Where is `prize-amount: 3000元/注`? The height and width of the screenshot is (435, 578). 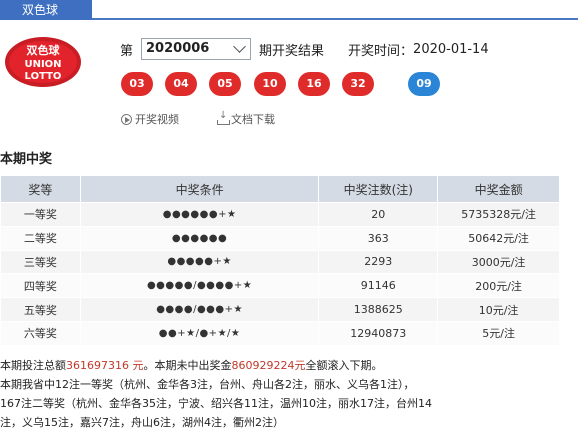 prize-amount: 3000元/注 is located at coordinates (498, 262).